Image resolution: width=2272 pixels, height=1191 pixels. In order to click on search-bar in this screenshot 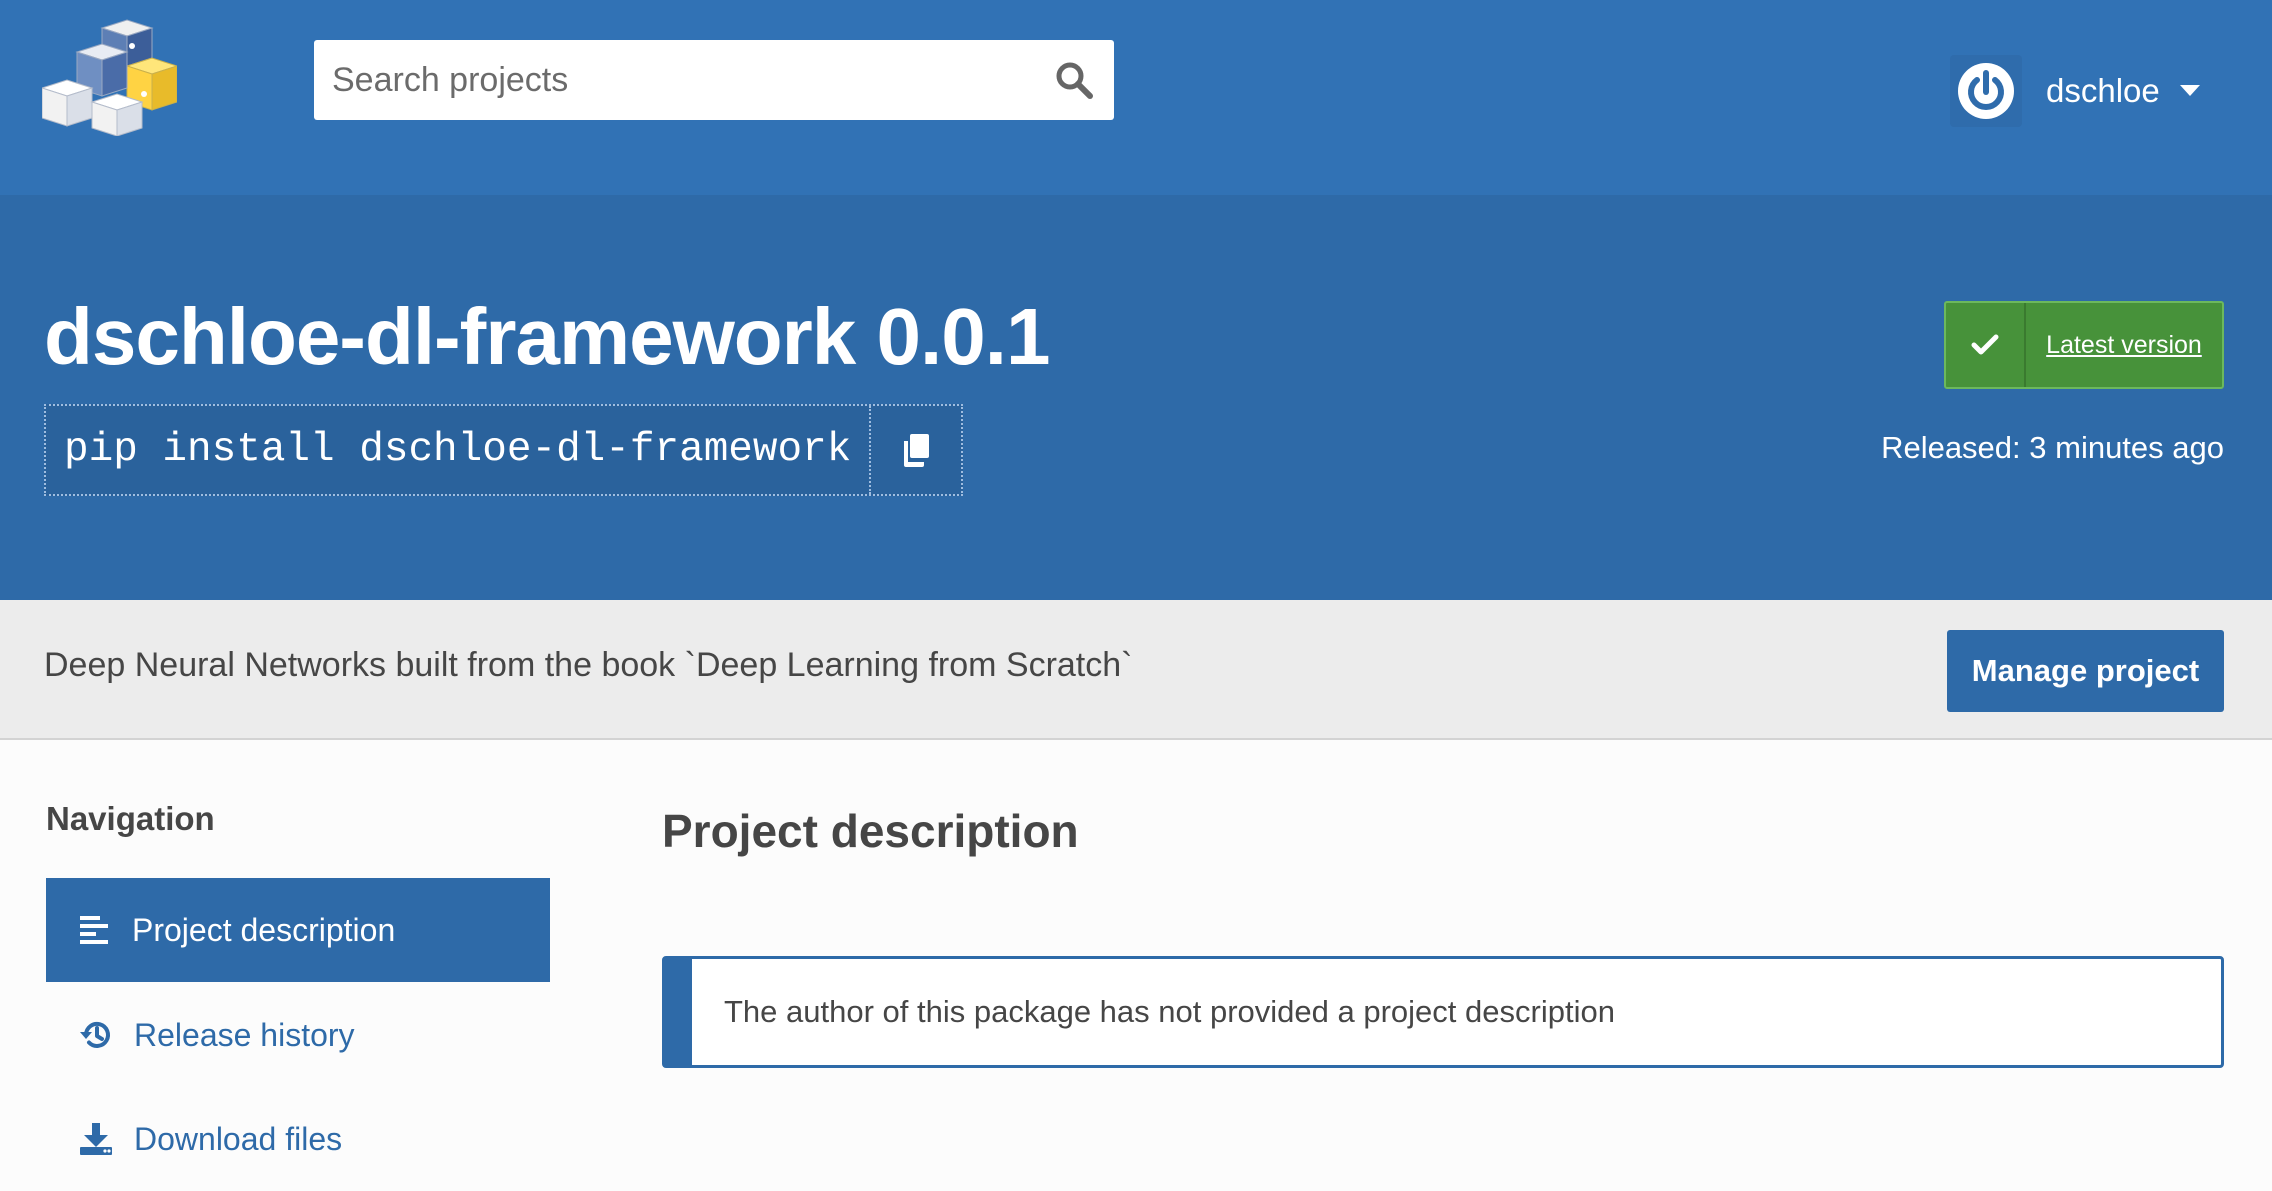, I will do `click(714, 80)`.